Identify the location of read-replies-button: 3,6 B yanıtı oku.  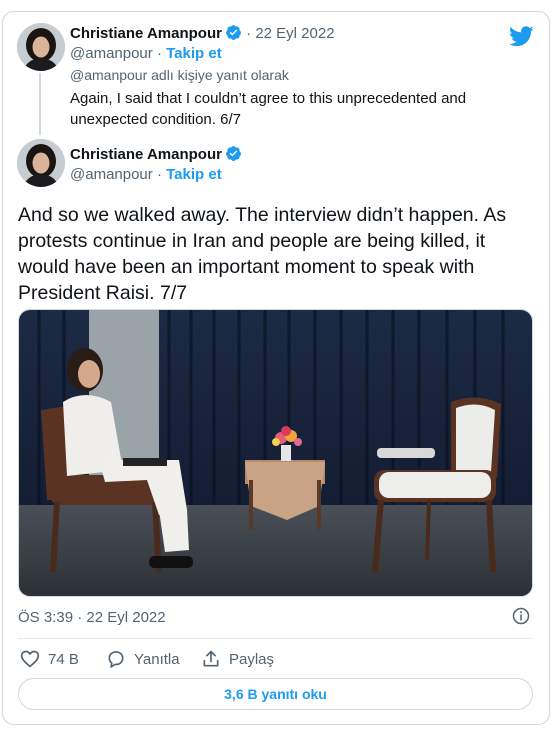
(275, 694).